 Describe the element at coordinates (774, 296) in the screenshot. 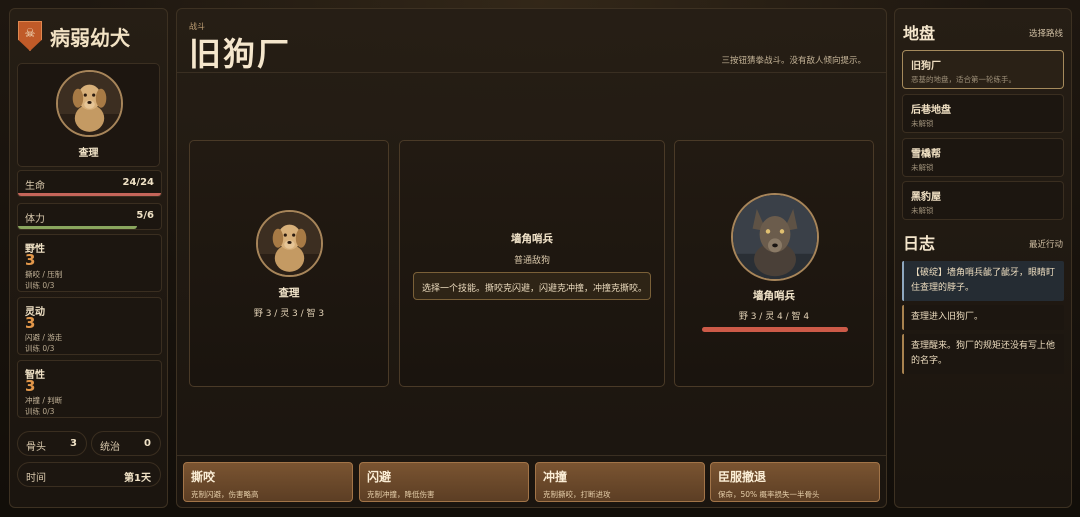

I see `enemy-name: 墙角哨兵` at that location.